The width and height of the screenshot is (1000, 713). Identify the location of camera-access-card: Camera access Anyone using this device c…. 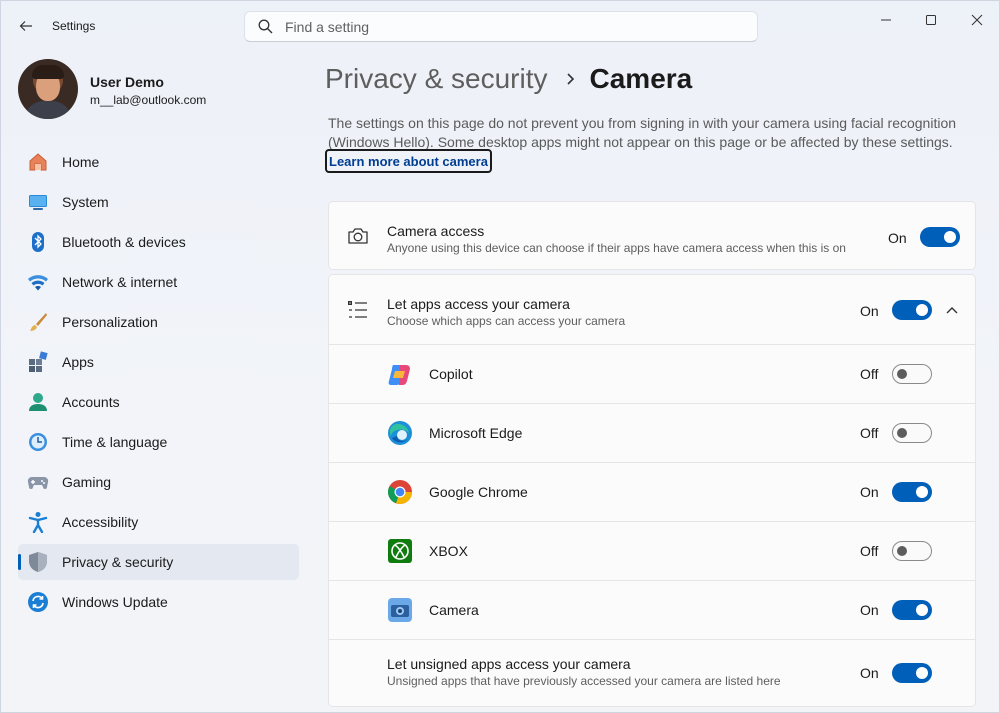
(652, 235).